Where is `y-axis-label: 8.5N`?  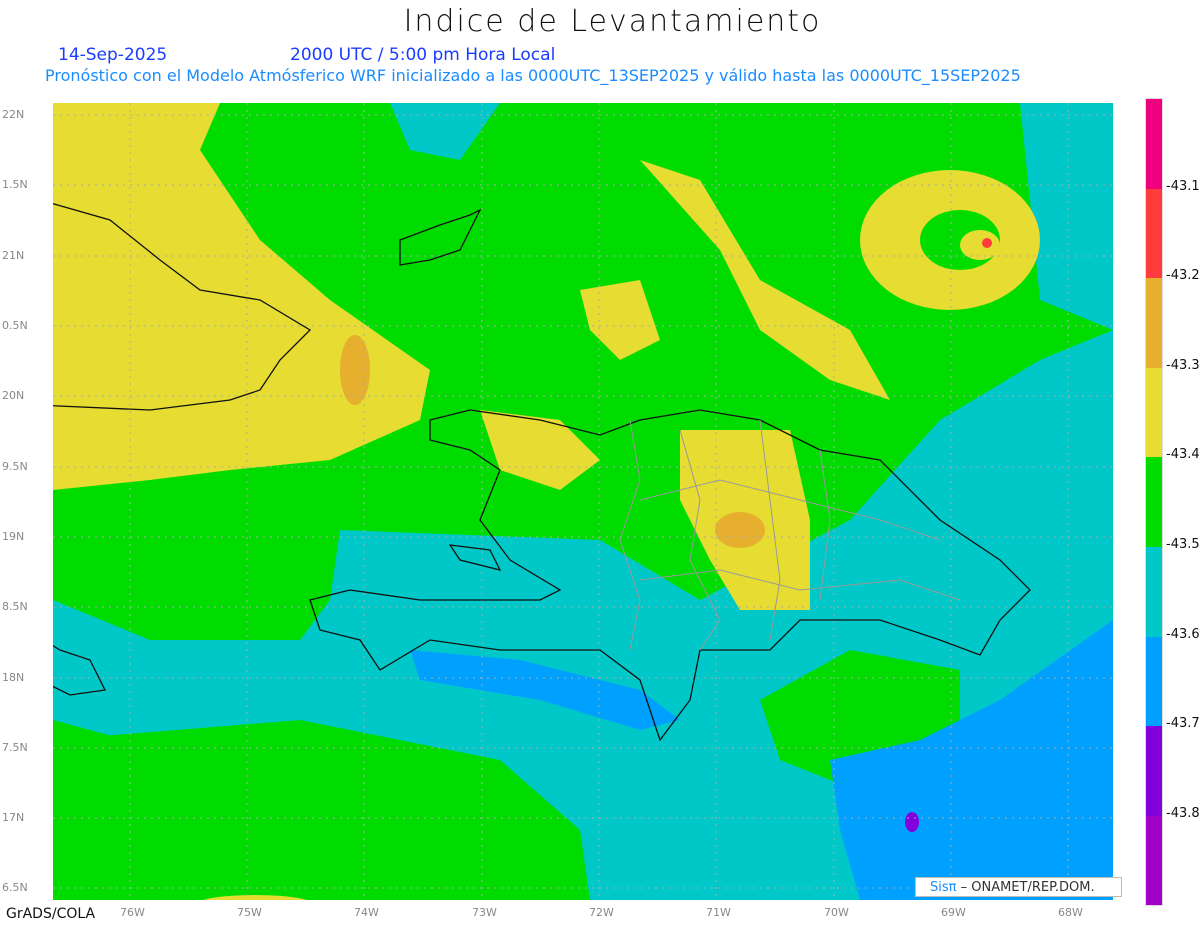
y-axis-label: 8.5N is located at coordinates (15, 606).